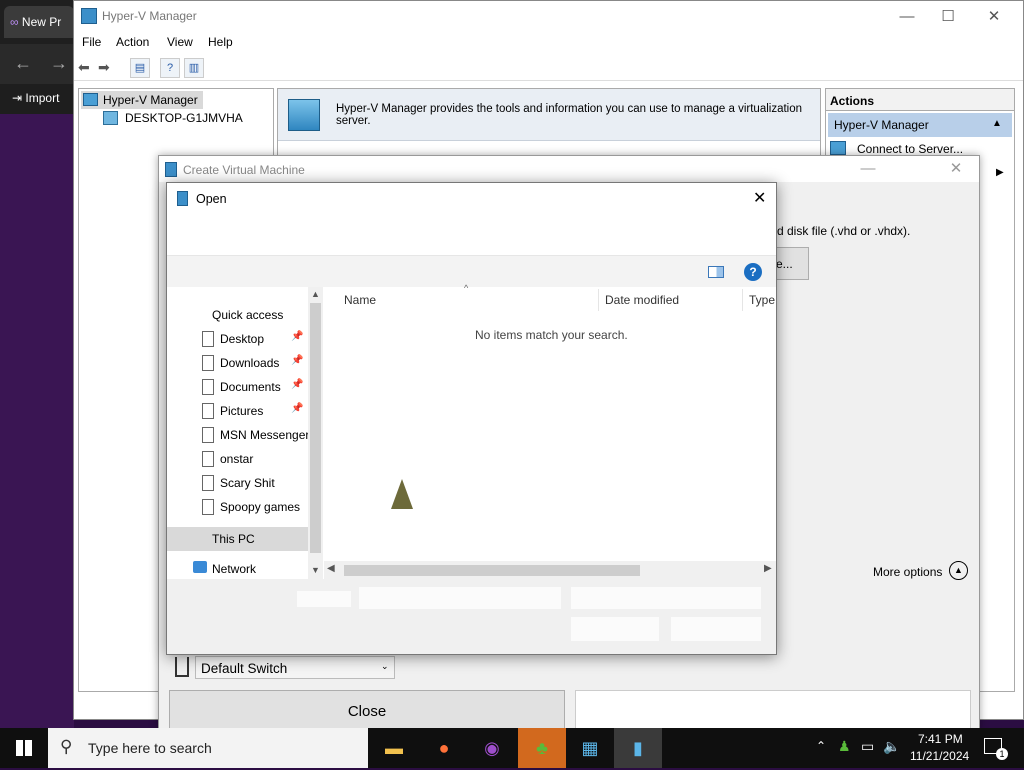  I want to click on open-titlebar: Open ✕, so click(471, 219).